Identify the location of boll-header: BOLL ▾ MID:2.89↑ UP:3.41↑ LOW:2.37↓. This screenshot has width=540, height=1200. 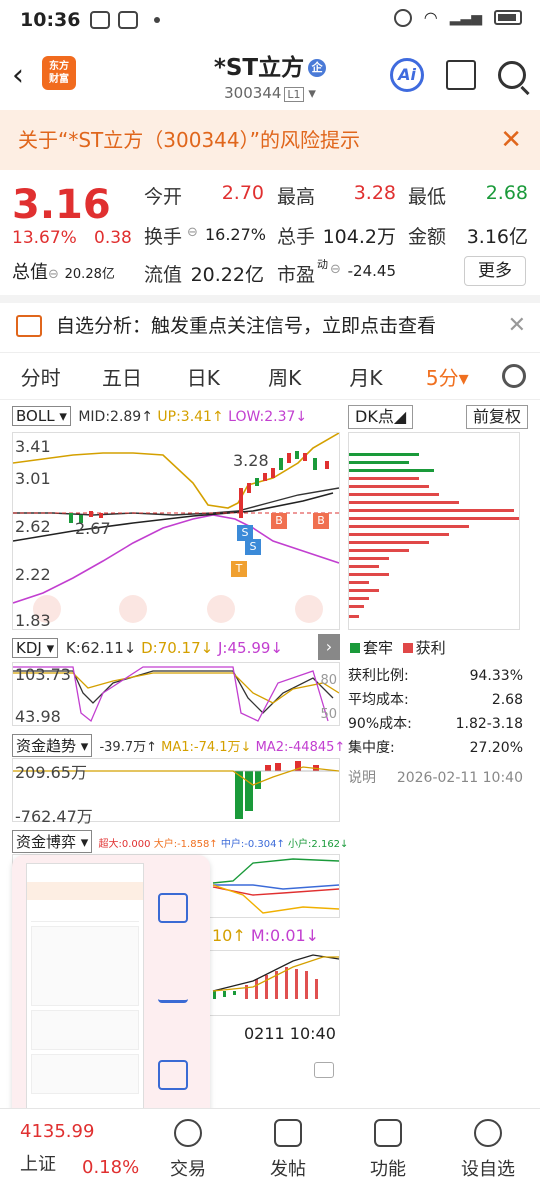
(159, 416).